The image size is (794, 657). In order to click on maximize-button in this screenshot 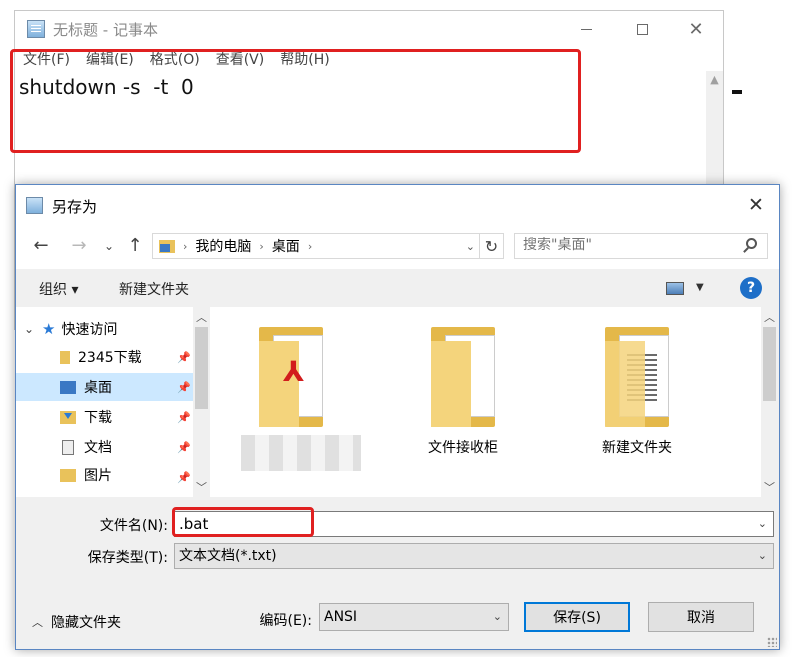, I will do `click(642, 29)`.